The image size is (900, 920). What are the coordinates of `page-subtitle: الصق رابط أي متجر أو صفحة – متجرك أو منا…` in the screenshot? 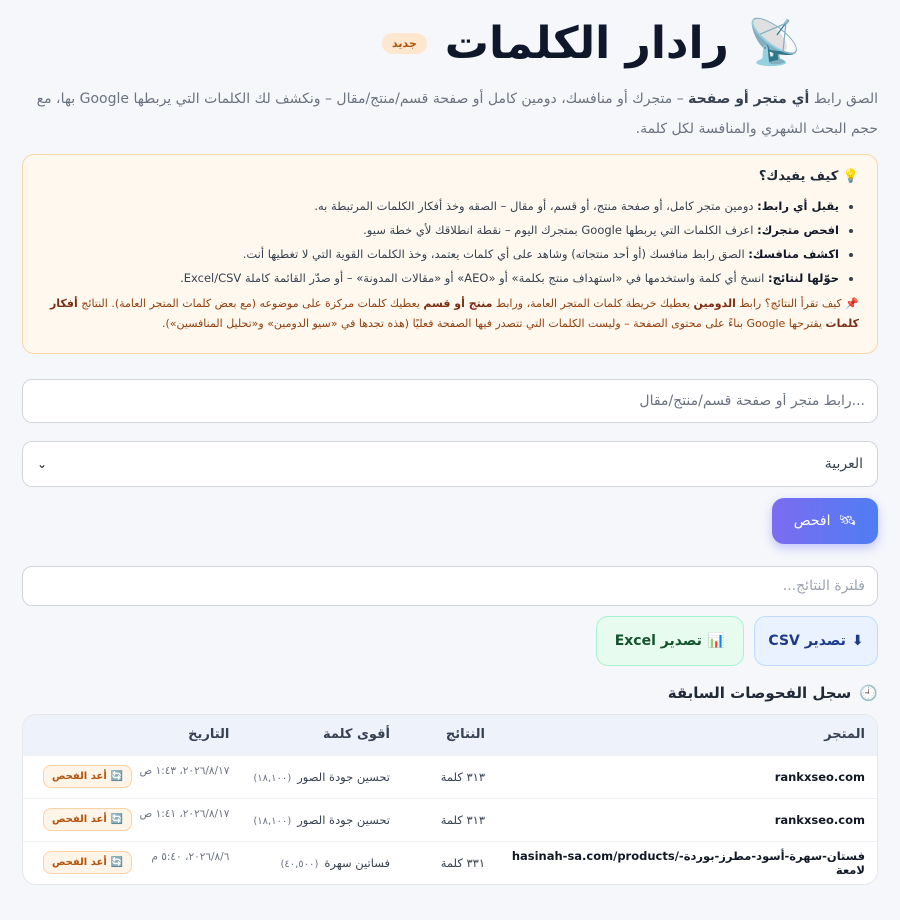 It's located at (450, 114).